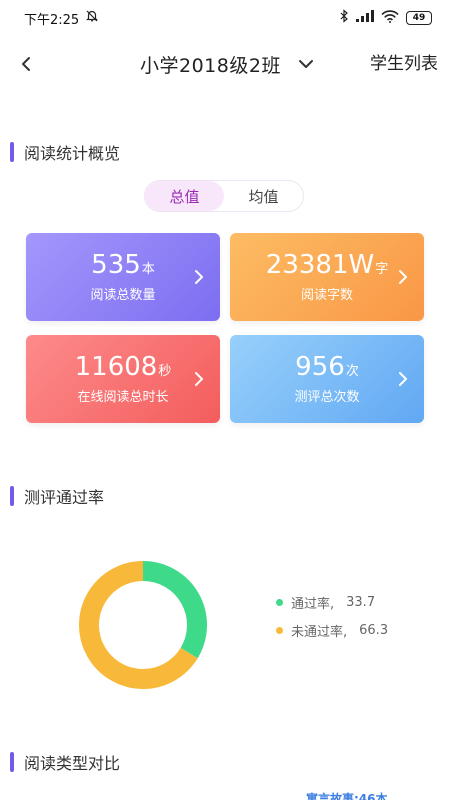  I want to click on section-header-pass-rate: 测评通过率, so click(57, 496).